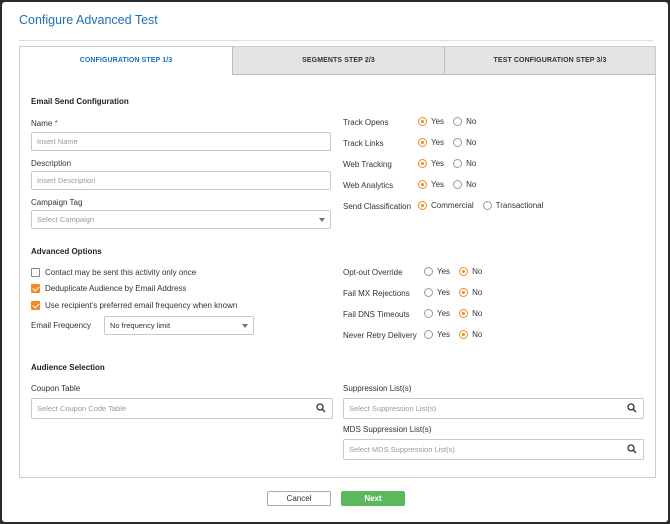  Describe the element at coordinates (376, 293) in the screenshot. I see `fail-mx-label: Fail MX Rejections` at that location.